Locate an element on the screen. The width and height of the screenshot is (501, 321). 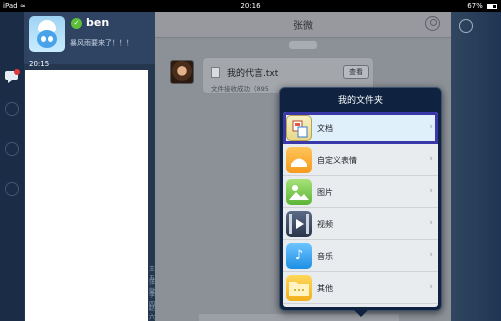
document-icon is located at coordinates (299, 128).